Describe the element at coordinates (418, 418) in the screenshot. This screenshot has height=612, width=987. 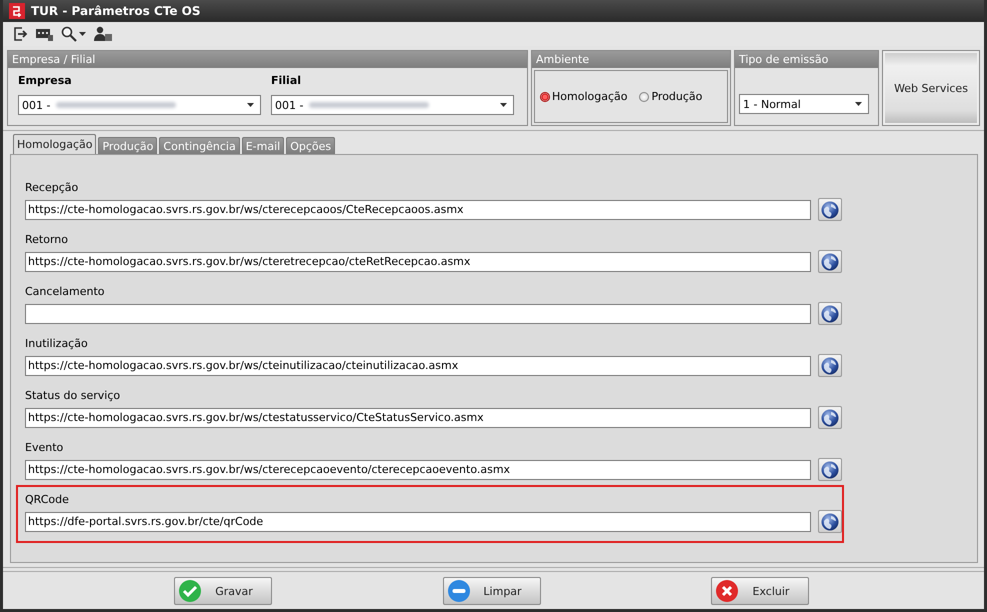
I see `url-field: https://cte-homologacao.svrs.rs.gov.br/ws/ctestatusservico/CteStatusServico.asmx` at that location.